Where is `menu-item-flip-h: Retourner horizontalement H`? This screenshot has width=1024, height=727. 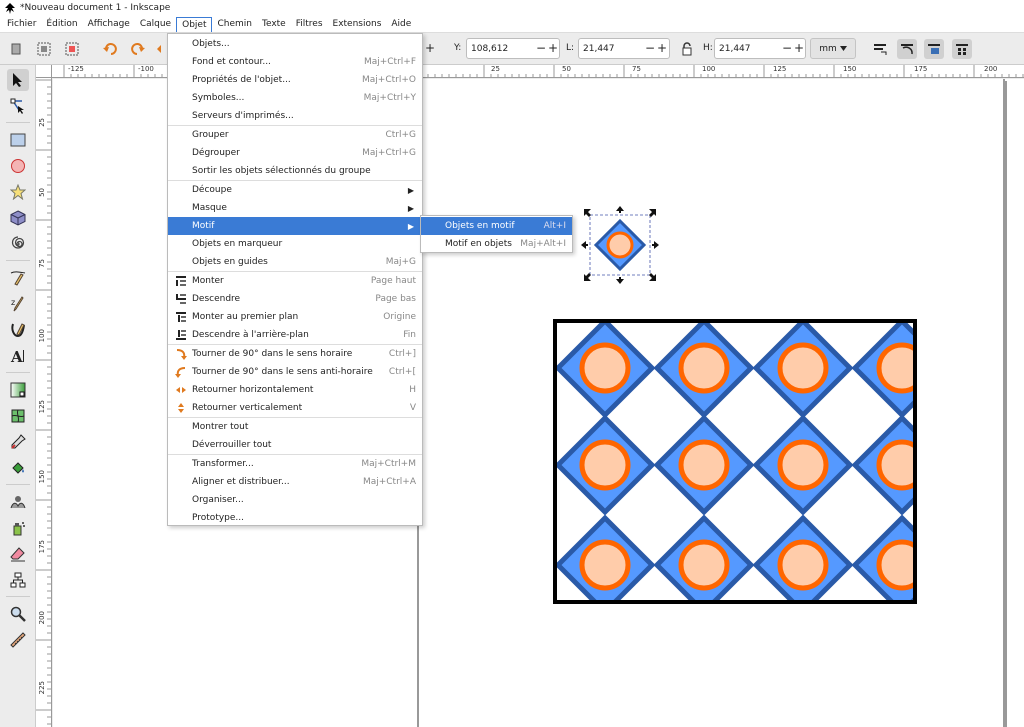 menu-item-flip-h: Retourner horizontalement H is located at coordinates (295, 390).